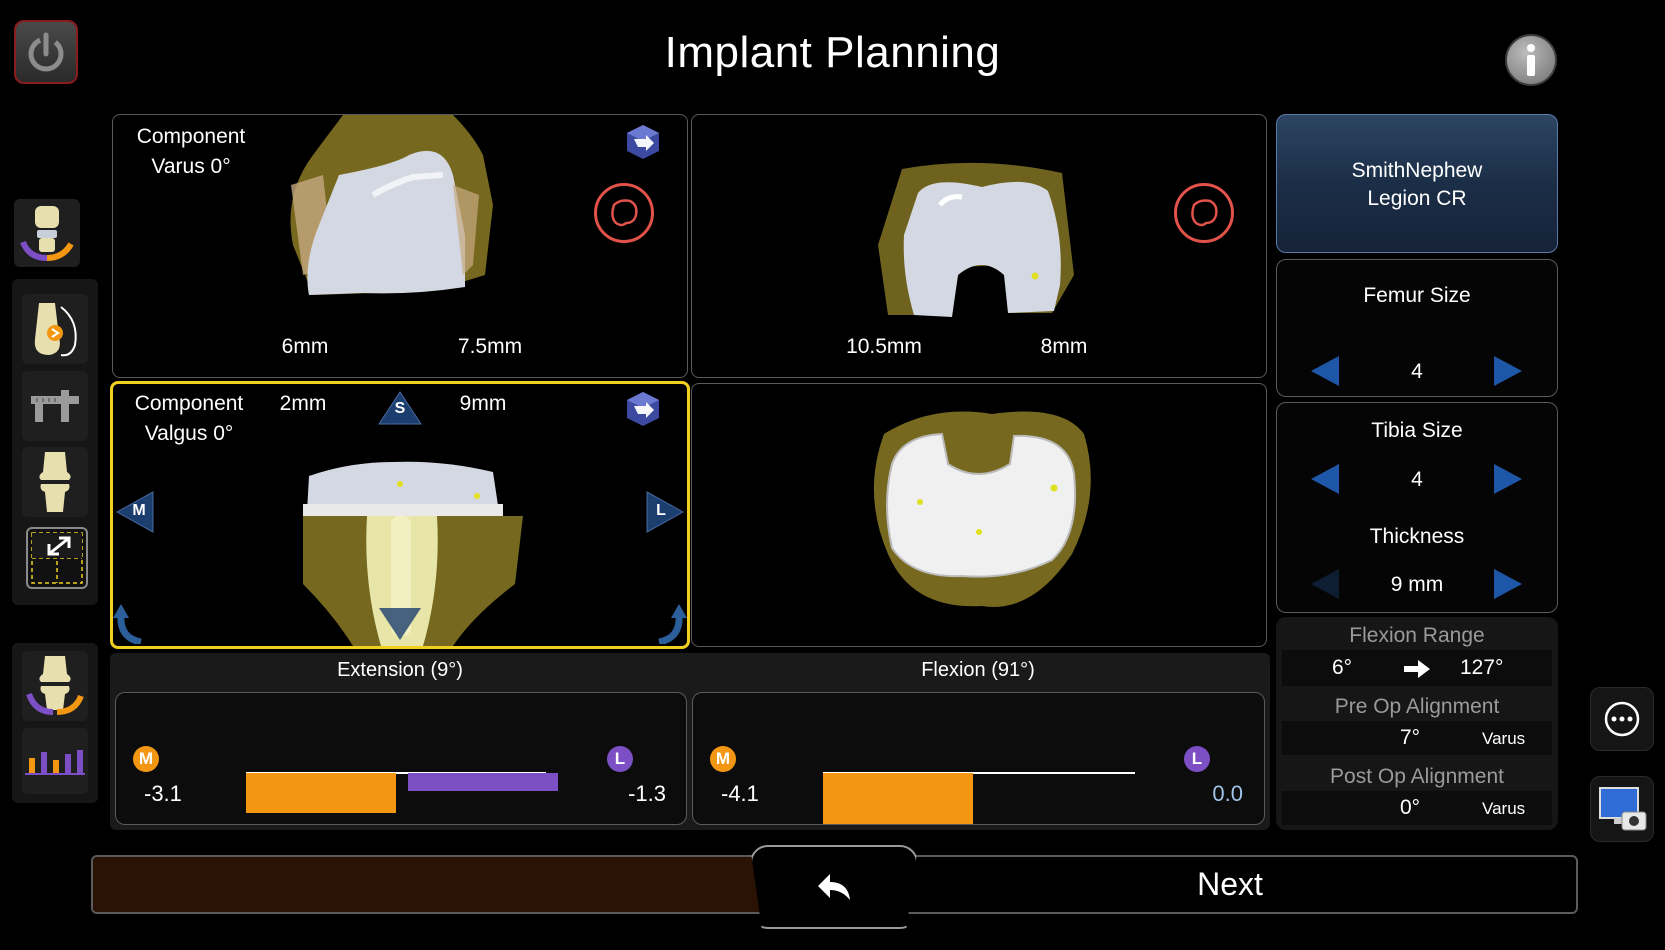  Describe the element at coordinates (1342, 667) in the screenshot. I see `flexion-range-from: 6°` at that location.